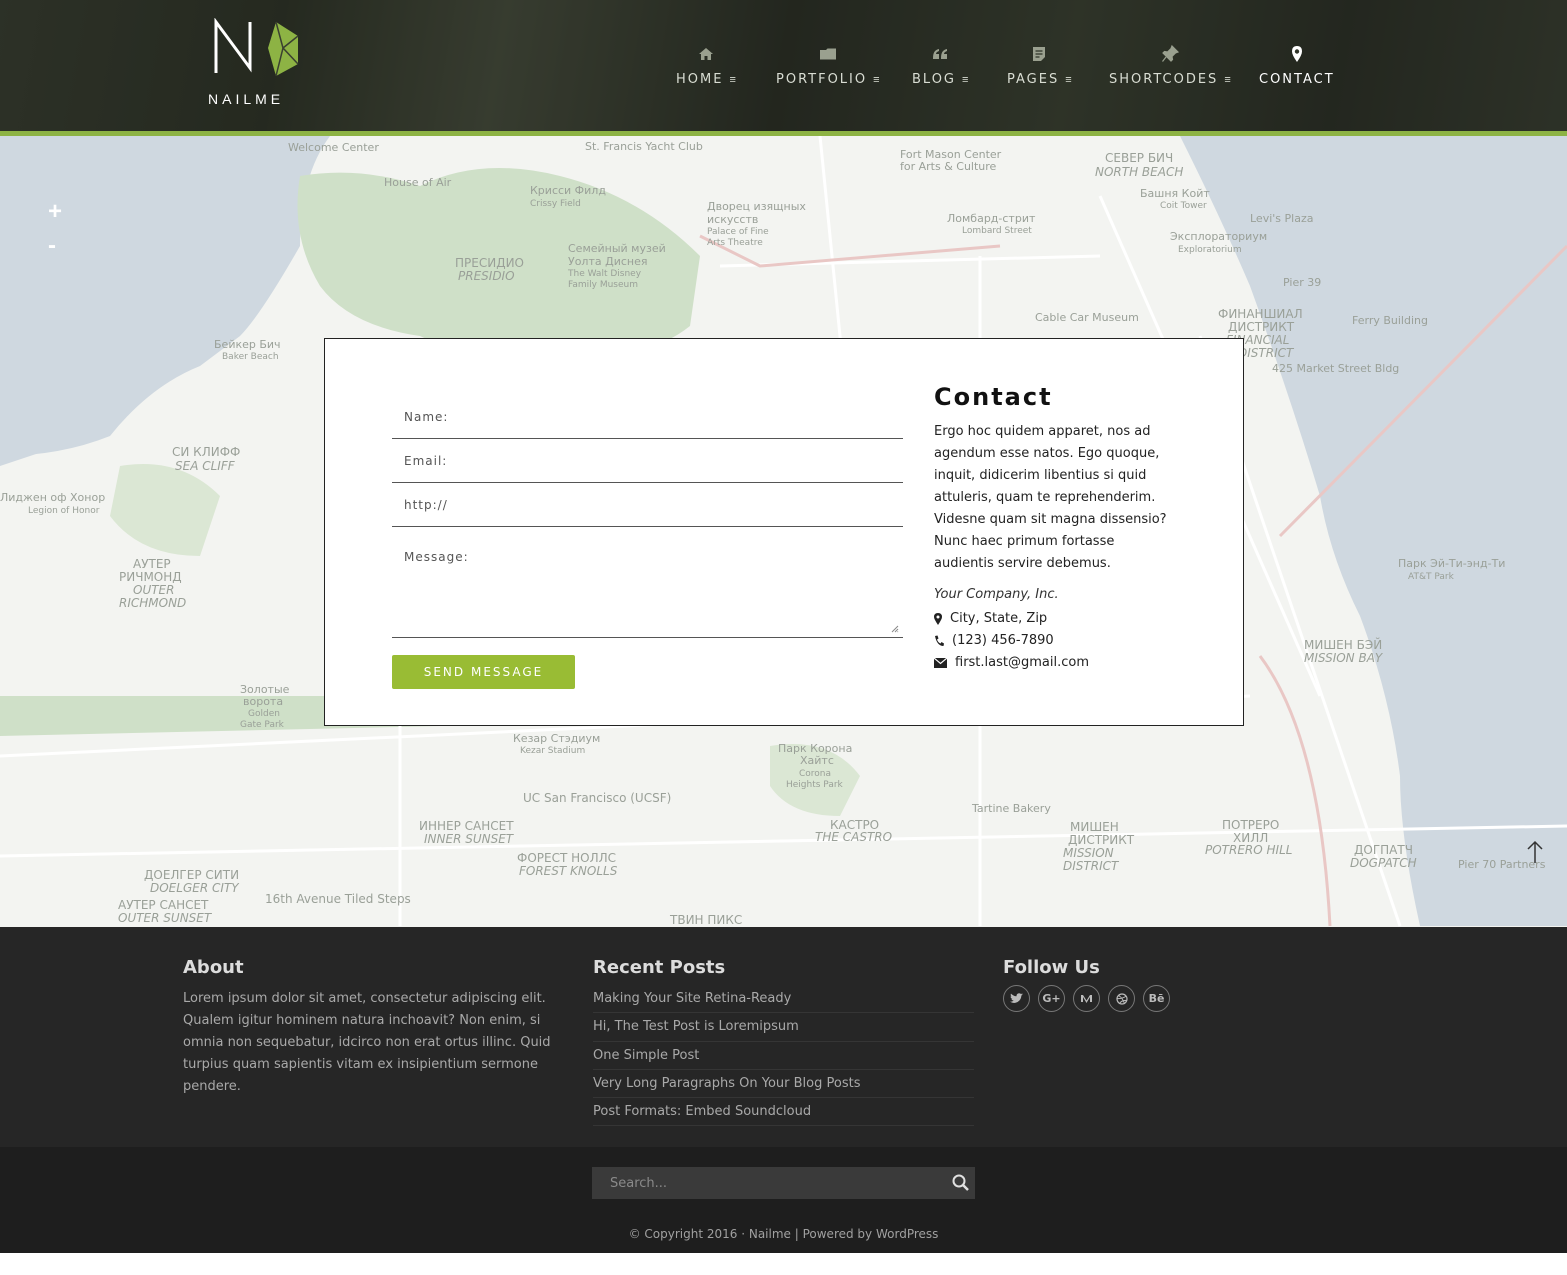 This screenshot has height=1275, width=1567. I want to click on svg-text: ДИСТРИКТ, so click(1261, 327).